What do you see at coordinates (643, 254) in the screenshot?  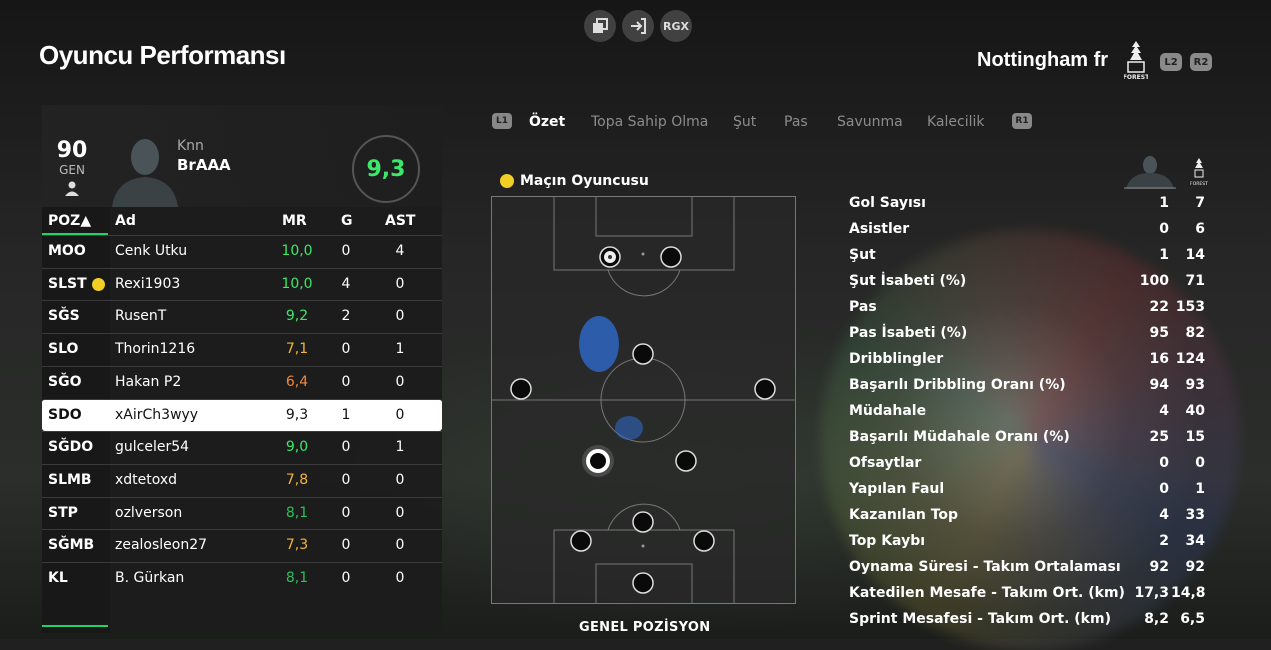 I see `top-penalty-spot` at bounding box center [643, 254].